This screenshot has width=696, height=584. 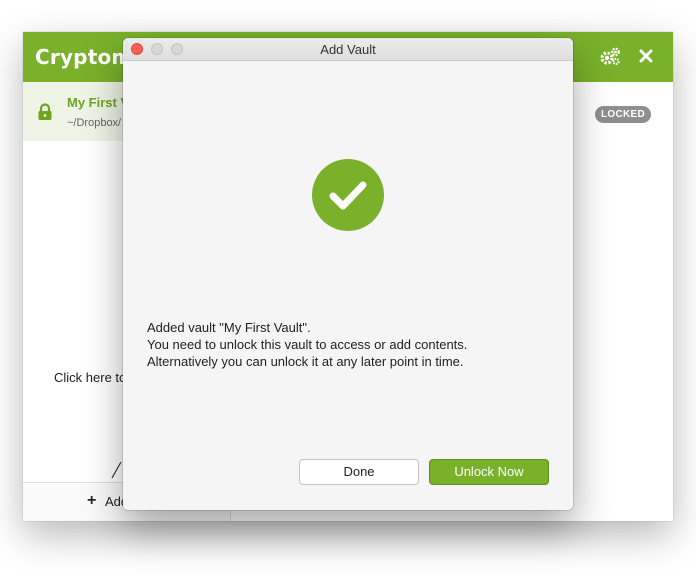 I want to click on status-badge: LOCKED, so click(x=623, y=114).